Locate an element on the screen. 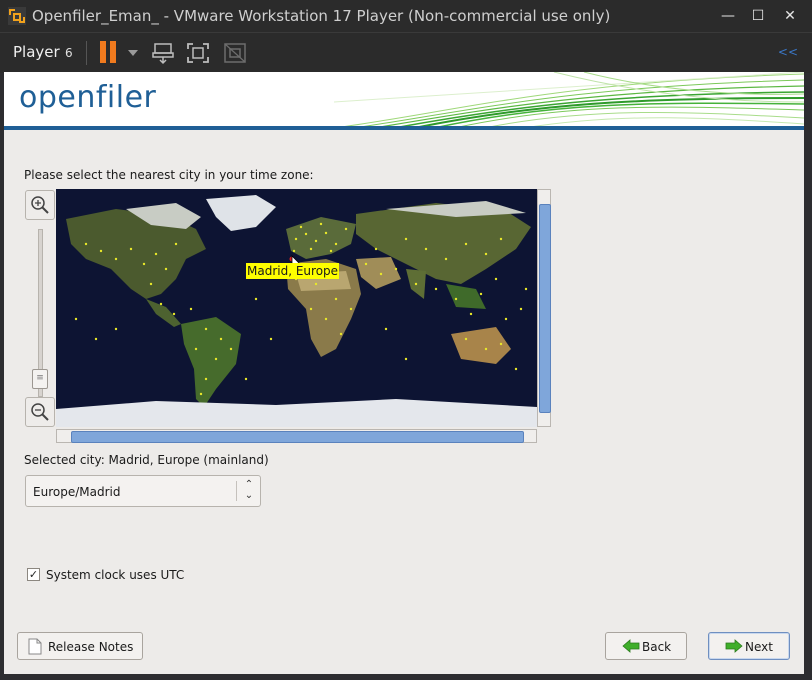  maximize-button: ☐ is located at coordinates (758, 16).